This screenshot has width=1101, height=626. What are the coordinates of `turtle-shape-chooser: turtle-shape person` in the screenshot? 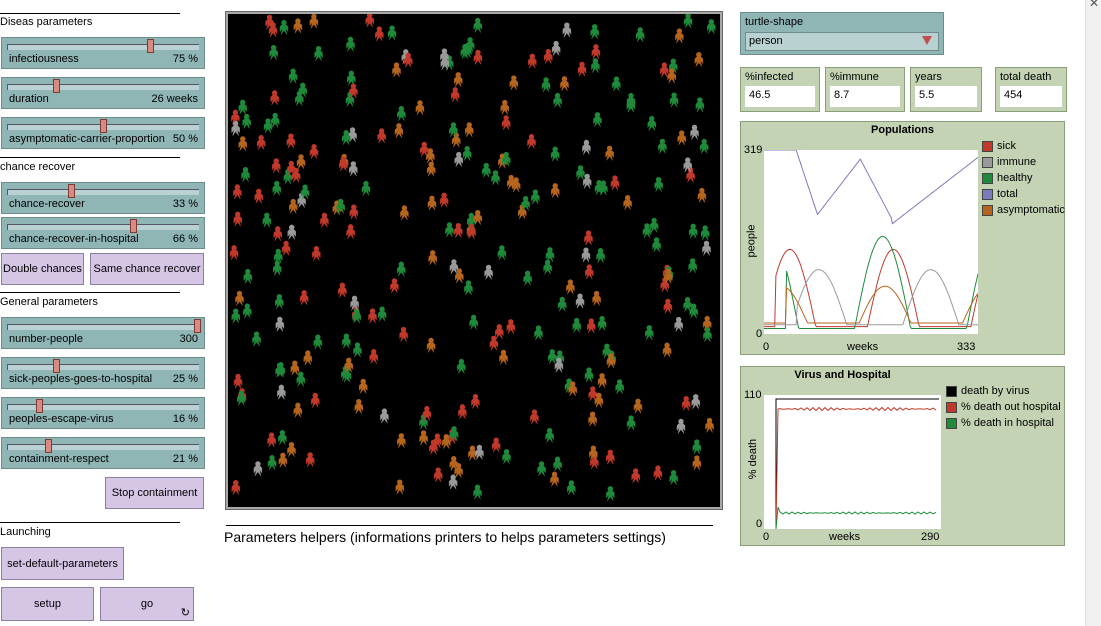 It's located at (842, 33).